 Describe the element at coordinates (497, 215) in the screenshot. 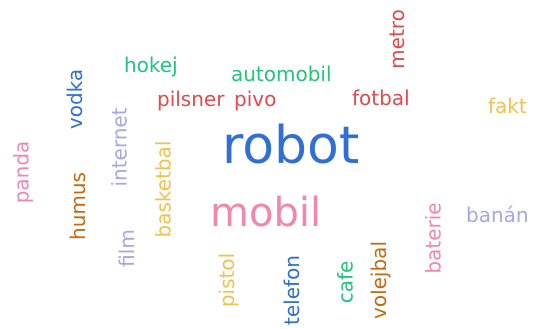

I see `word-banan: banán` at that location.